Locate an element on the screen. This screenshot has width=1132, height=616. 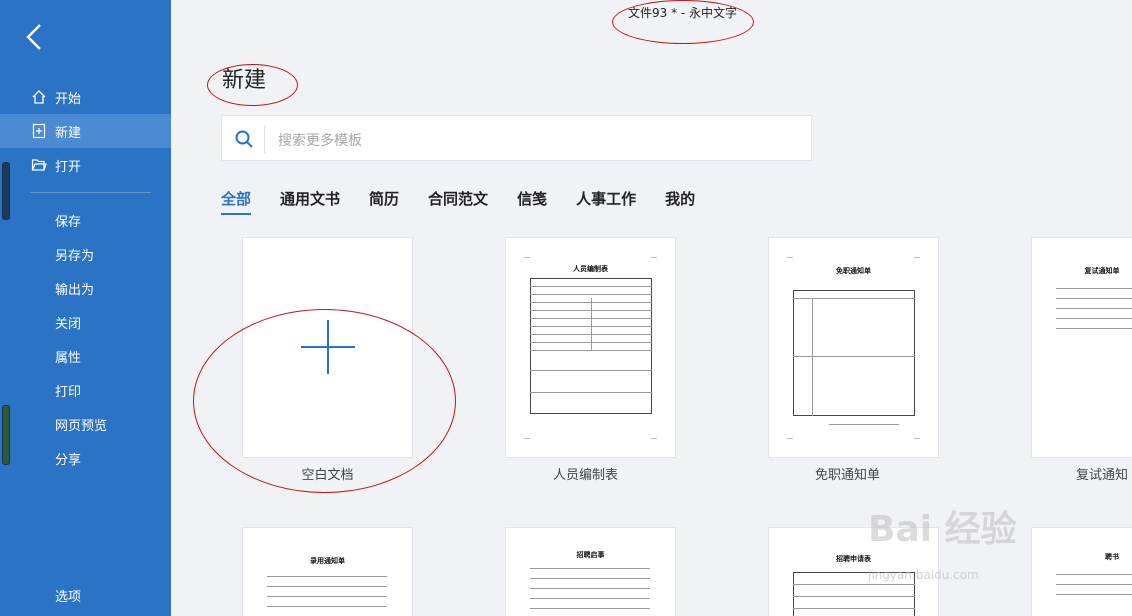
watermark-url: jingyan.baidu.com is located at coordinates (923, 575).